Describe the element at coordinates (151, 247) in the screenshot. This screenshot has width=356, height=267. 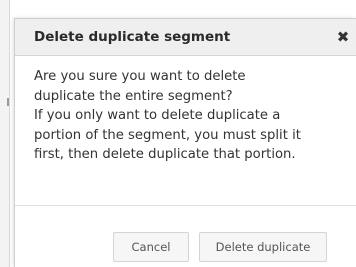
I see `cancel-button: Cancel` at that location.